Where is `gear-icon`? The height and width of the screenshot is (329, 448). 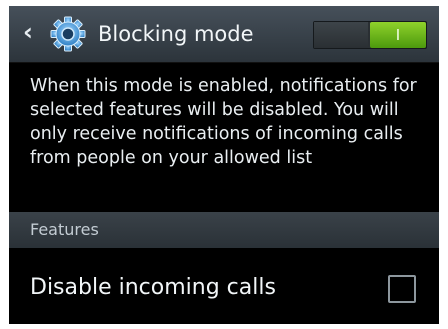 gear-icon is located at coordinates (68, 34).